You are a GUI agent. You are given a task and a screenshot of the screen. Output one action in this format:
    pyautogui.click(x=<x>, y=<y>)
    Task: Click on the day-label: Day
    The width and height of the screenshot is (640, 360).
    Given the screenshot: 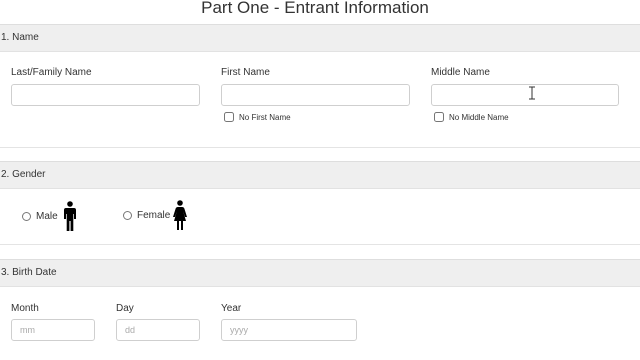 What is the action you would take?
    pyautogui.click(x=125, y=308)
    